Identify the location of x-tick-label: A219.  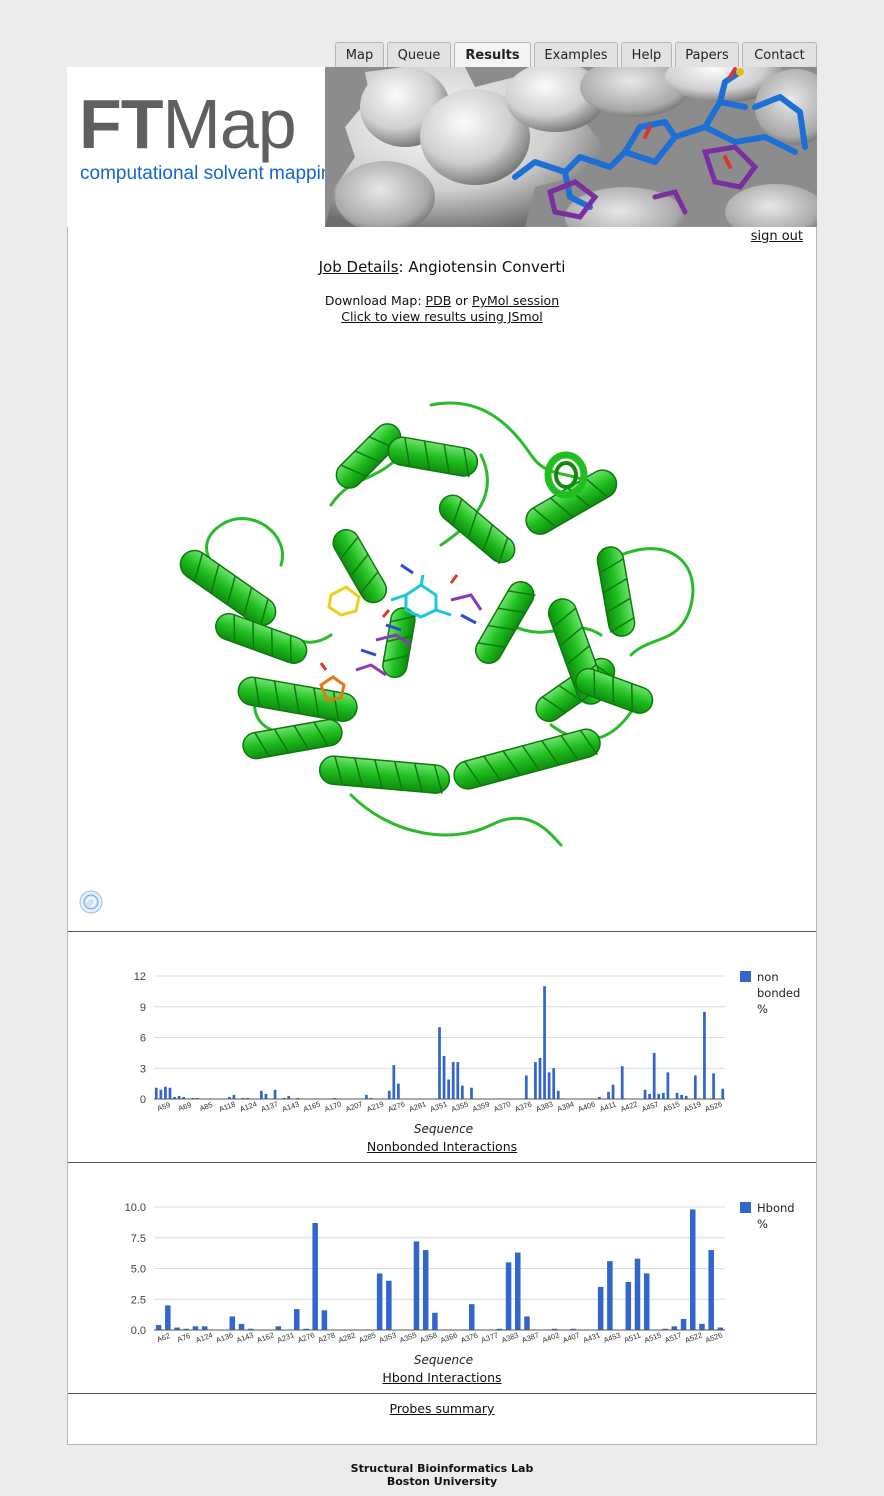
(375, 1106).